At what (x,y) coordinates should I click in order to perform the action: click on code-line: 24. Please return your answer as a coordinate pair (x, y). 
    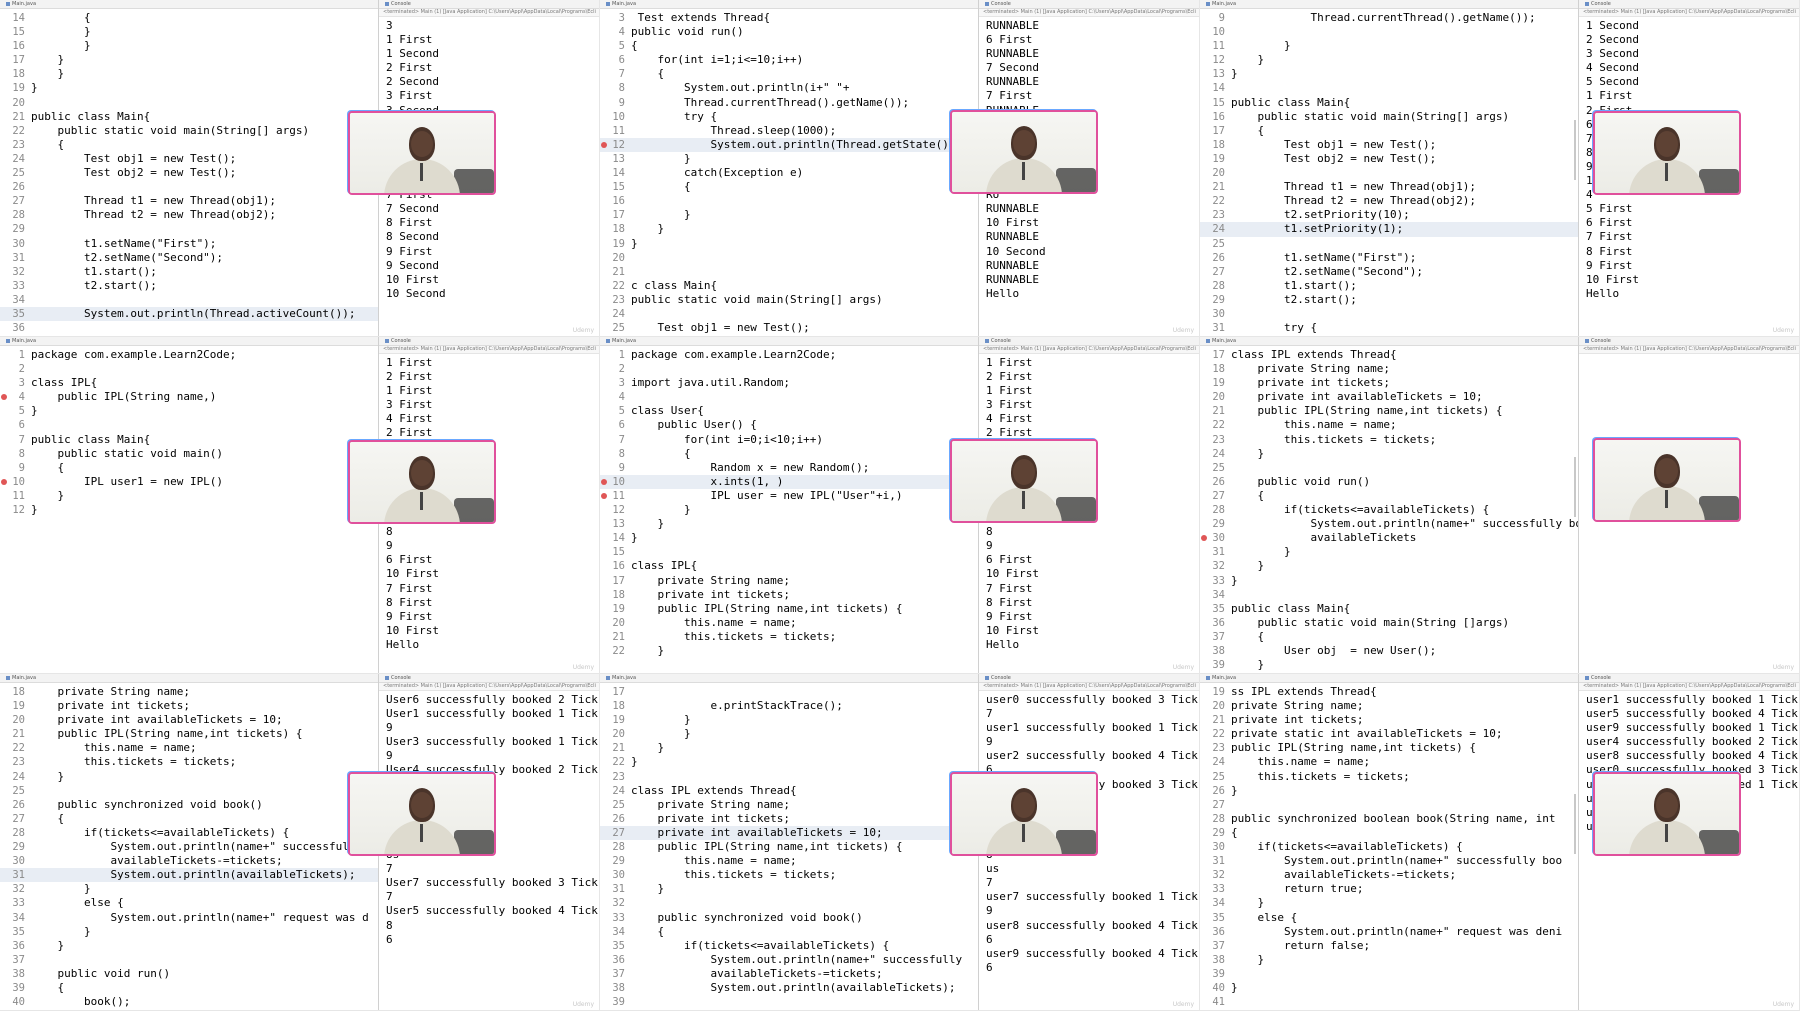
    Looking at the image, I should click on (789, 314).